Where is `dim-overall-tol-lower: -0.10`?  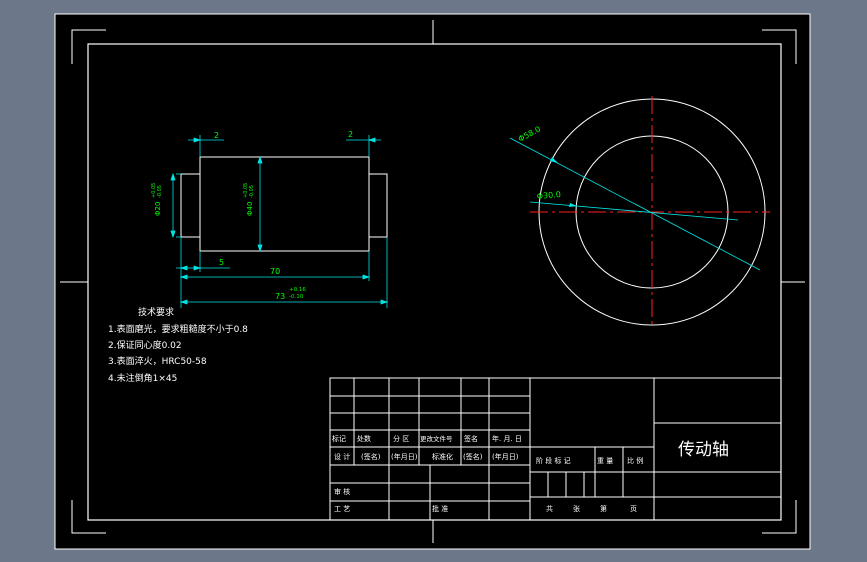 dim-overall-tol-lower: -0.10 is located at coordinates (296, 297).